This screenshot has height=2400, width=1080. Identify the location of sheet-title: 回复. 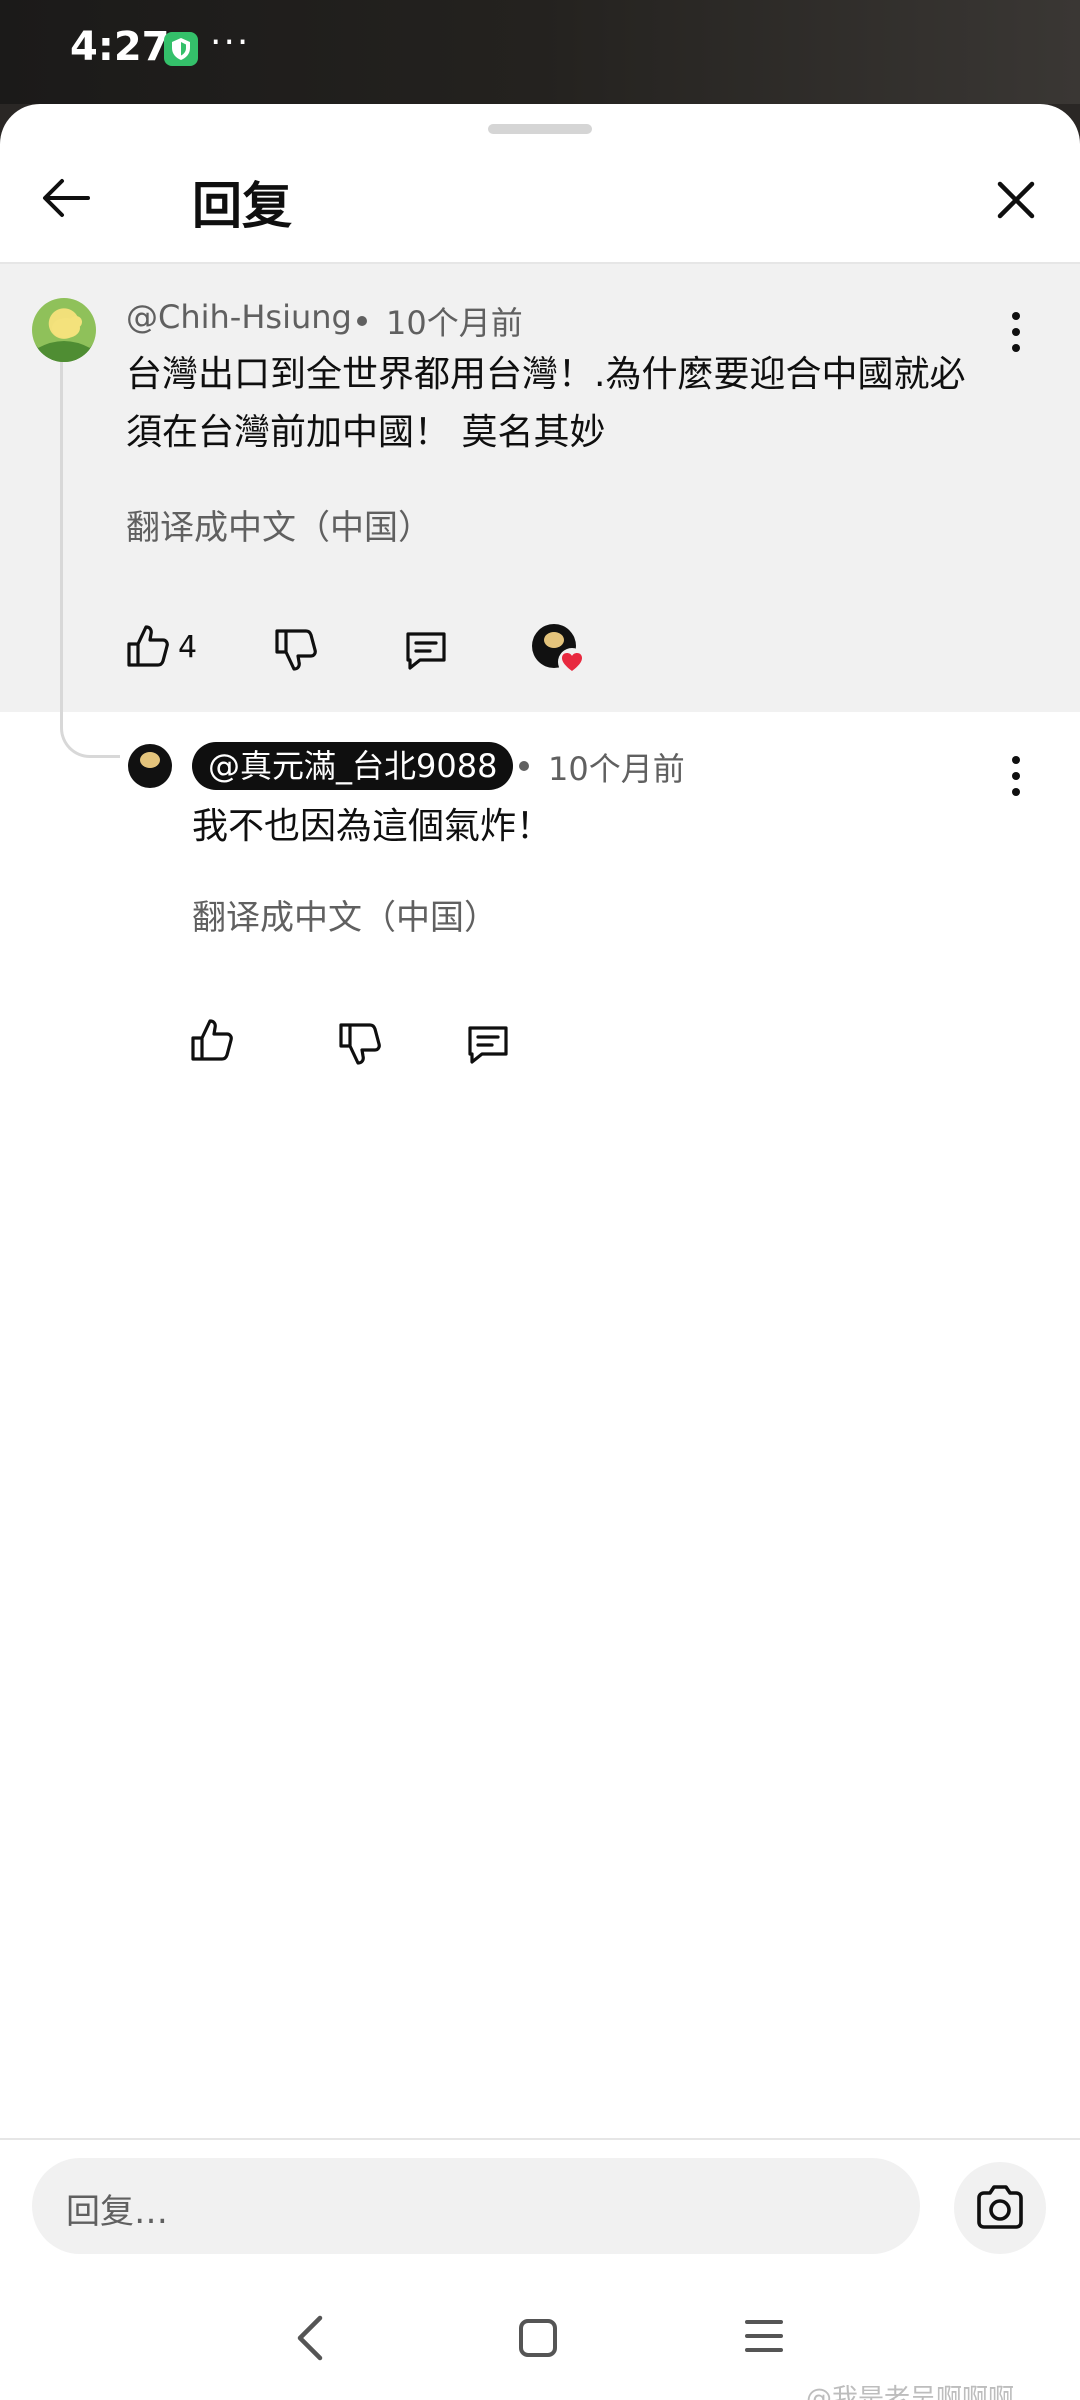
(242, 206).